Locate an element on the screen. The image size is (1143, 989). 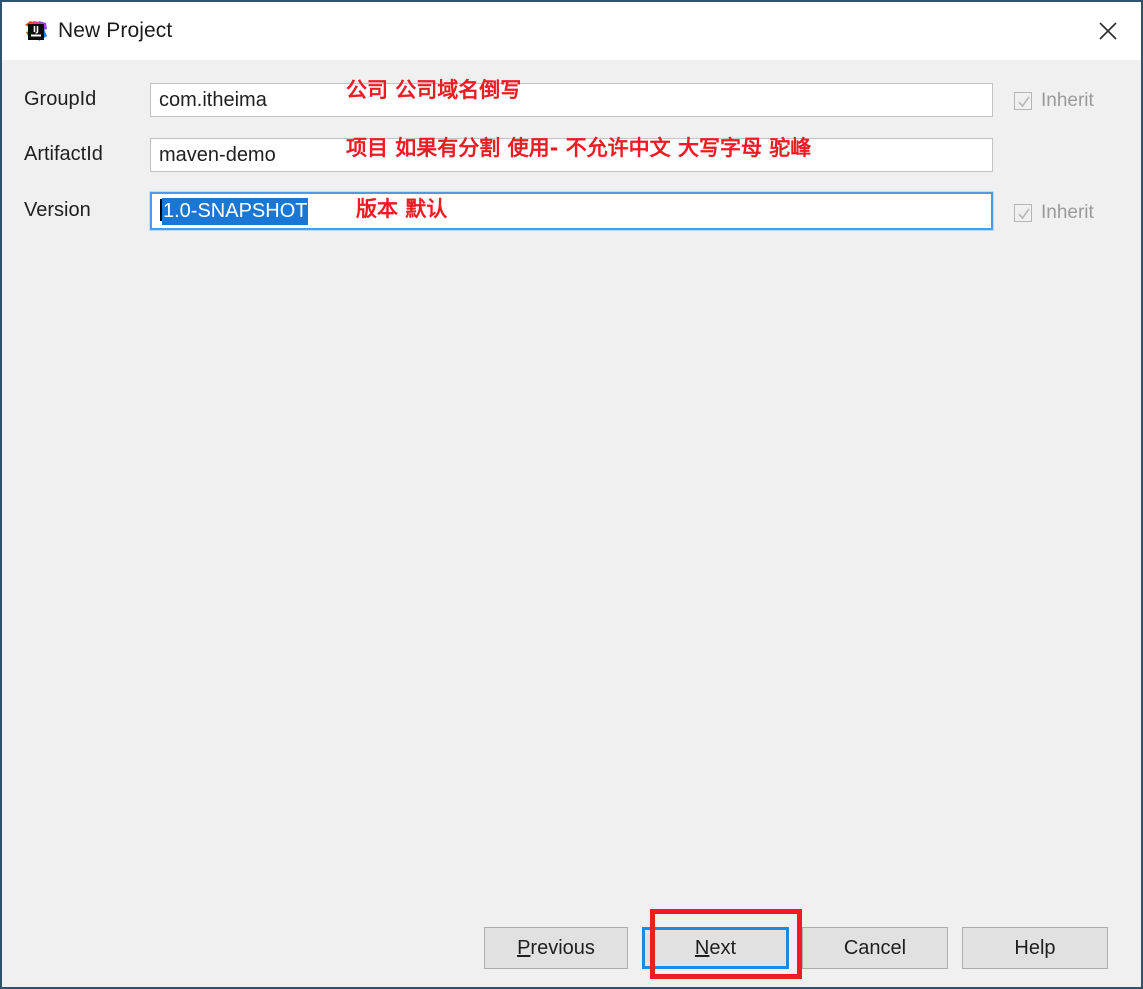
previous-button-label: Previous is located at coordinates (556, 947).